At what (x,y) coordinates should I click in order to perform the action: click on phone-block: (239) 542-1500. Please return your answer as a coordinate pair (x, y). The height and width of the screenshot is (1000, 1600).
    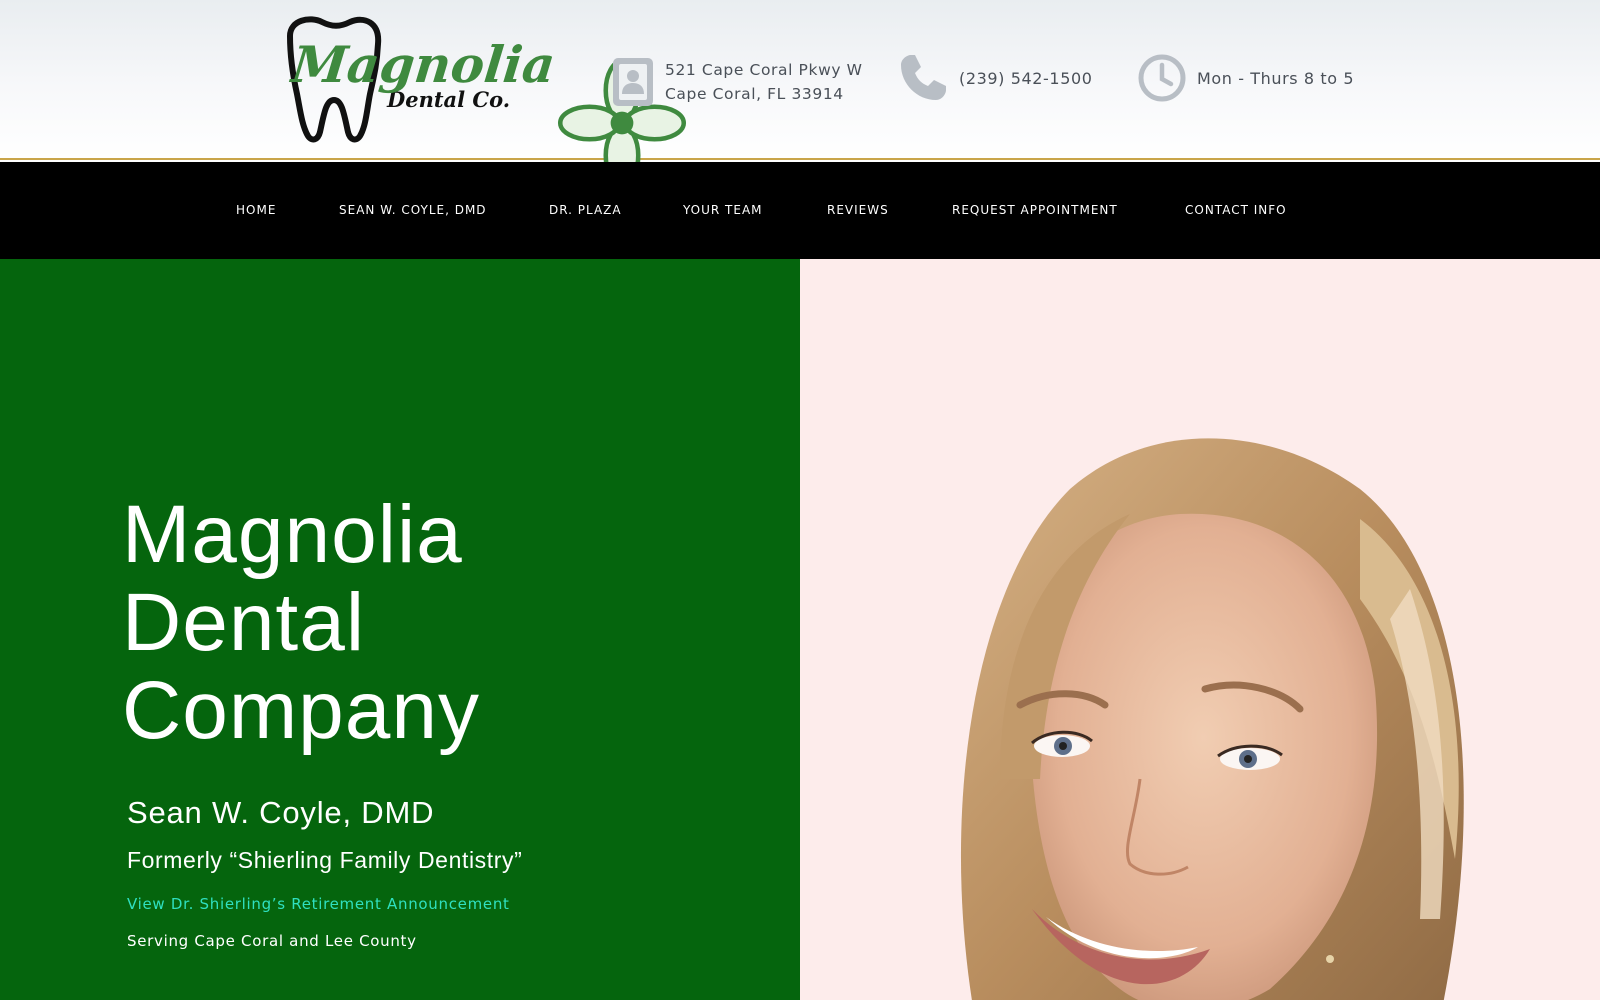
    Looking at the image, I should click on (995, 78).